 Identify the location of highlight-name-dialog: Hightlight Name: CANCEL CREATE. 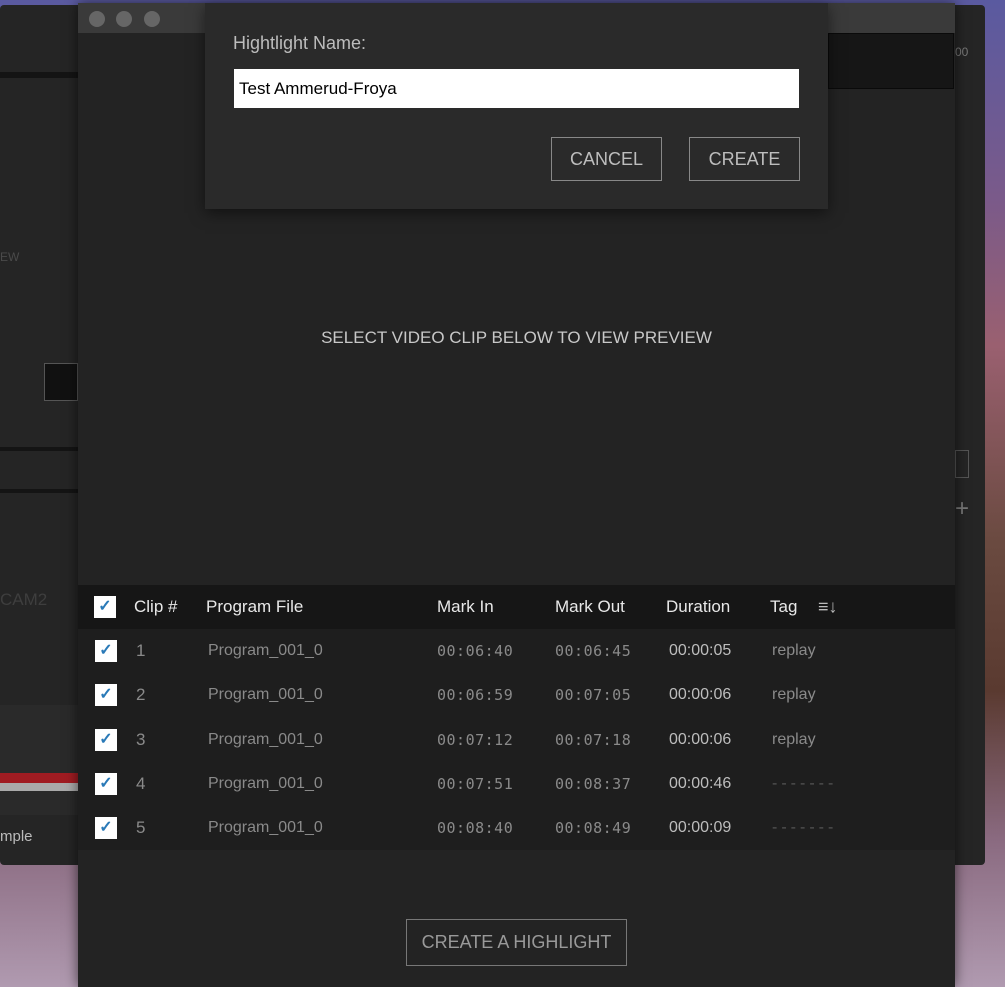
(516, 106).